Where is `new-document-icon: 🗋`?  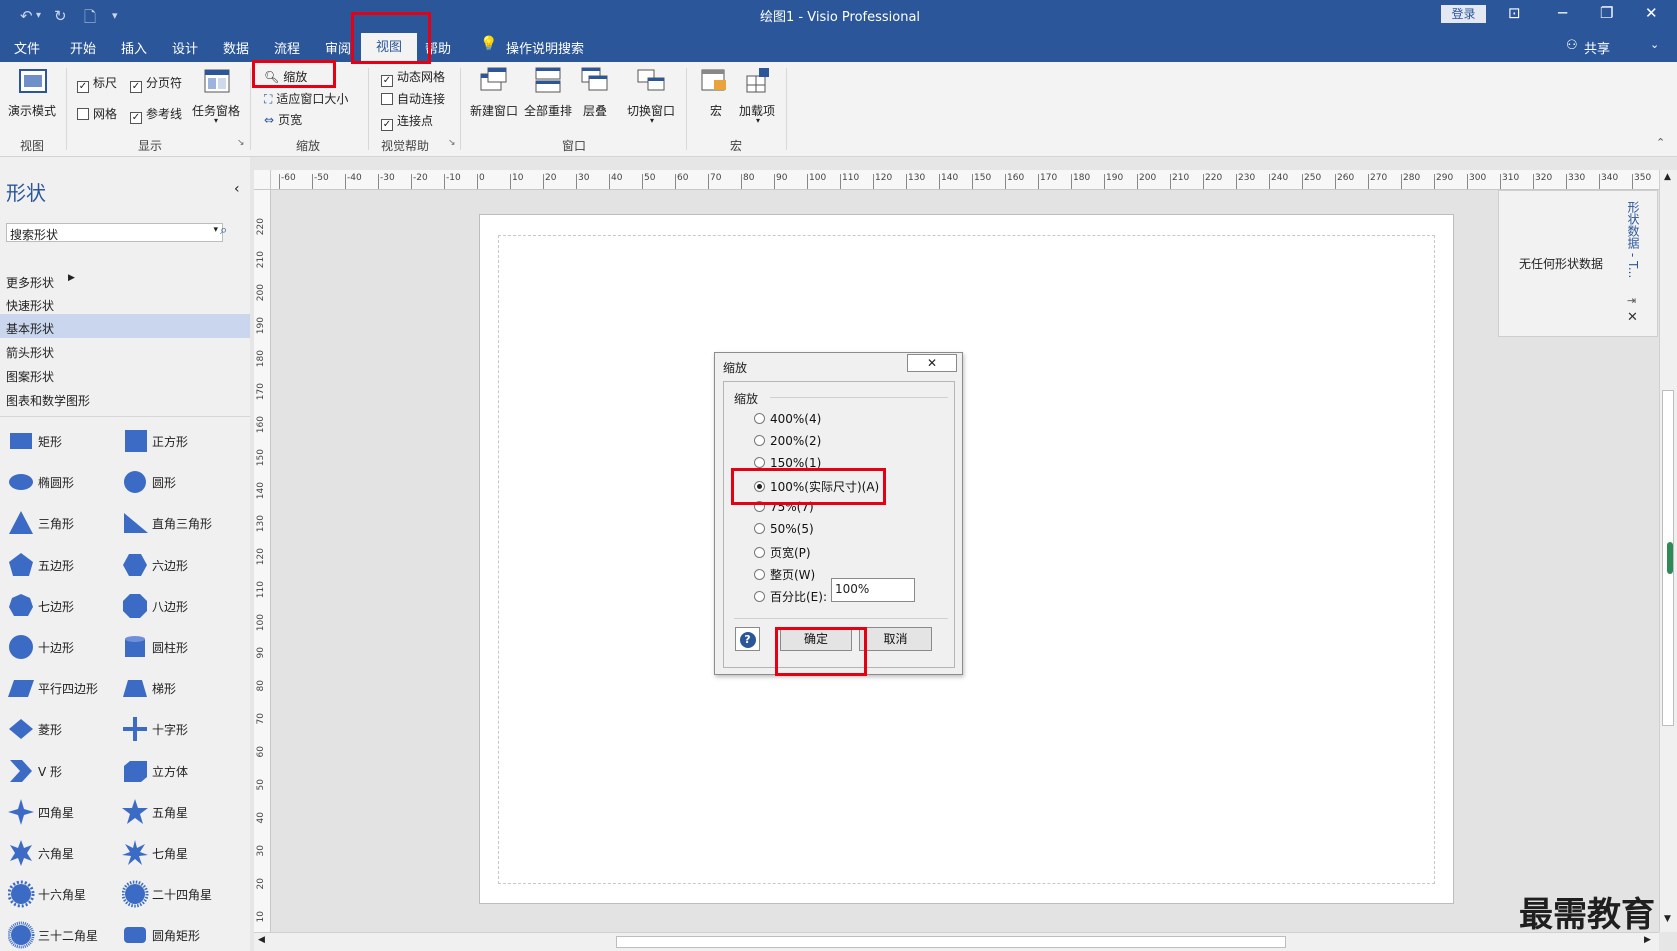 new-document-icon: 🗋 is located at coordinates (90, 19).